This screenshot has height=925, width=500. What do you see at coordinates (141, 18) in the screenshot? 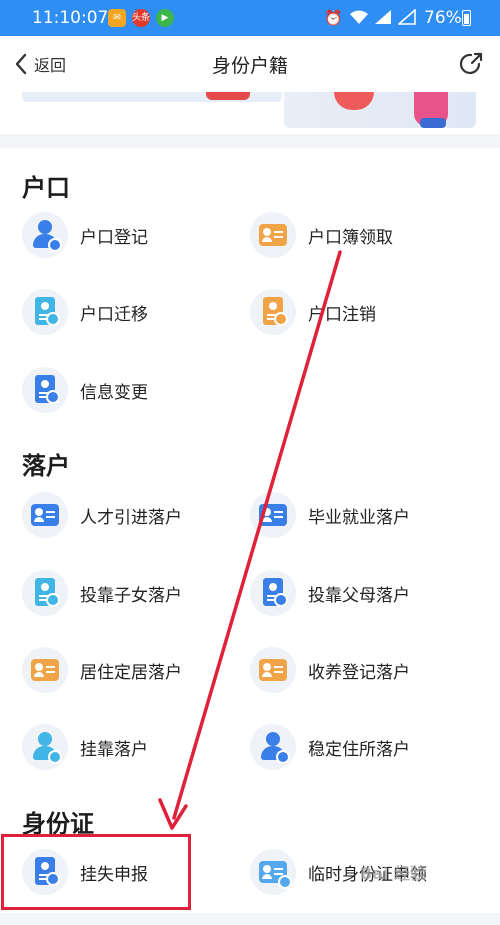
I see `toutiao-icon: 头条` at bounding box center [141, 18].